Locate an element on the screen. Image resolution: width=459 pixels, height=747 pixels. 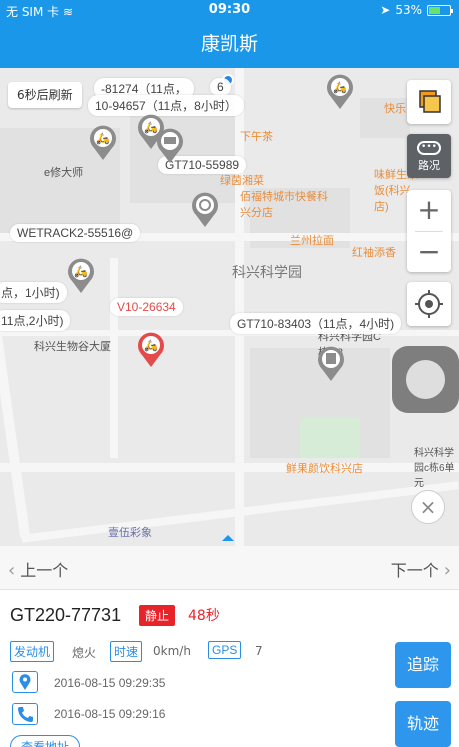
vehicle-pager: ‹ 上一个 下一个 › is located at coordinates (229, 568).